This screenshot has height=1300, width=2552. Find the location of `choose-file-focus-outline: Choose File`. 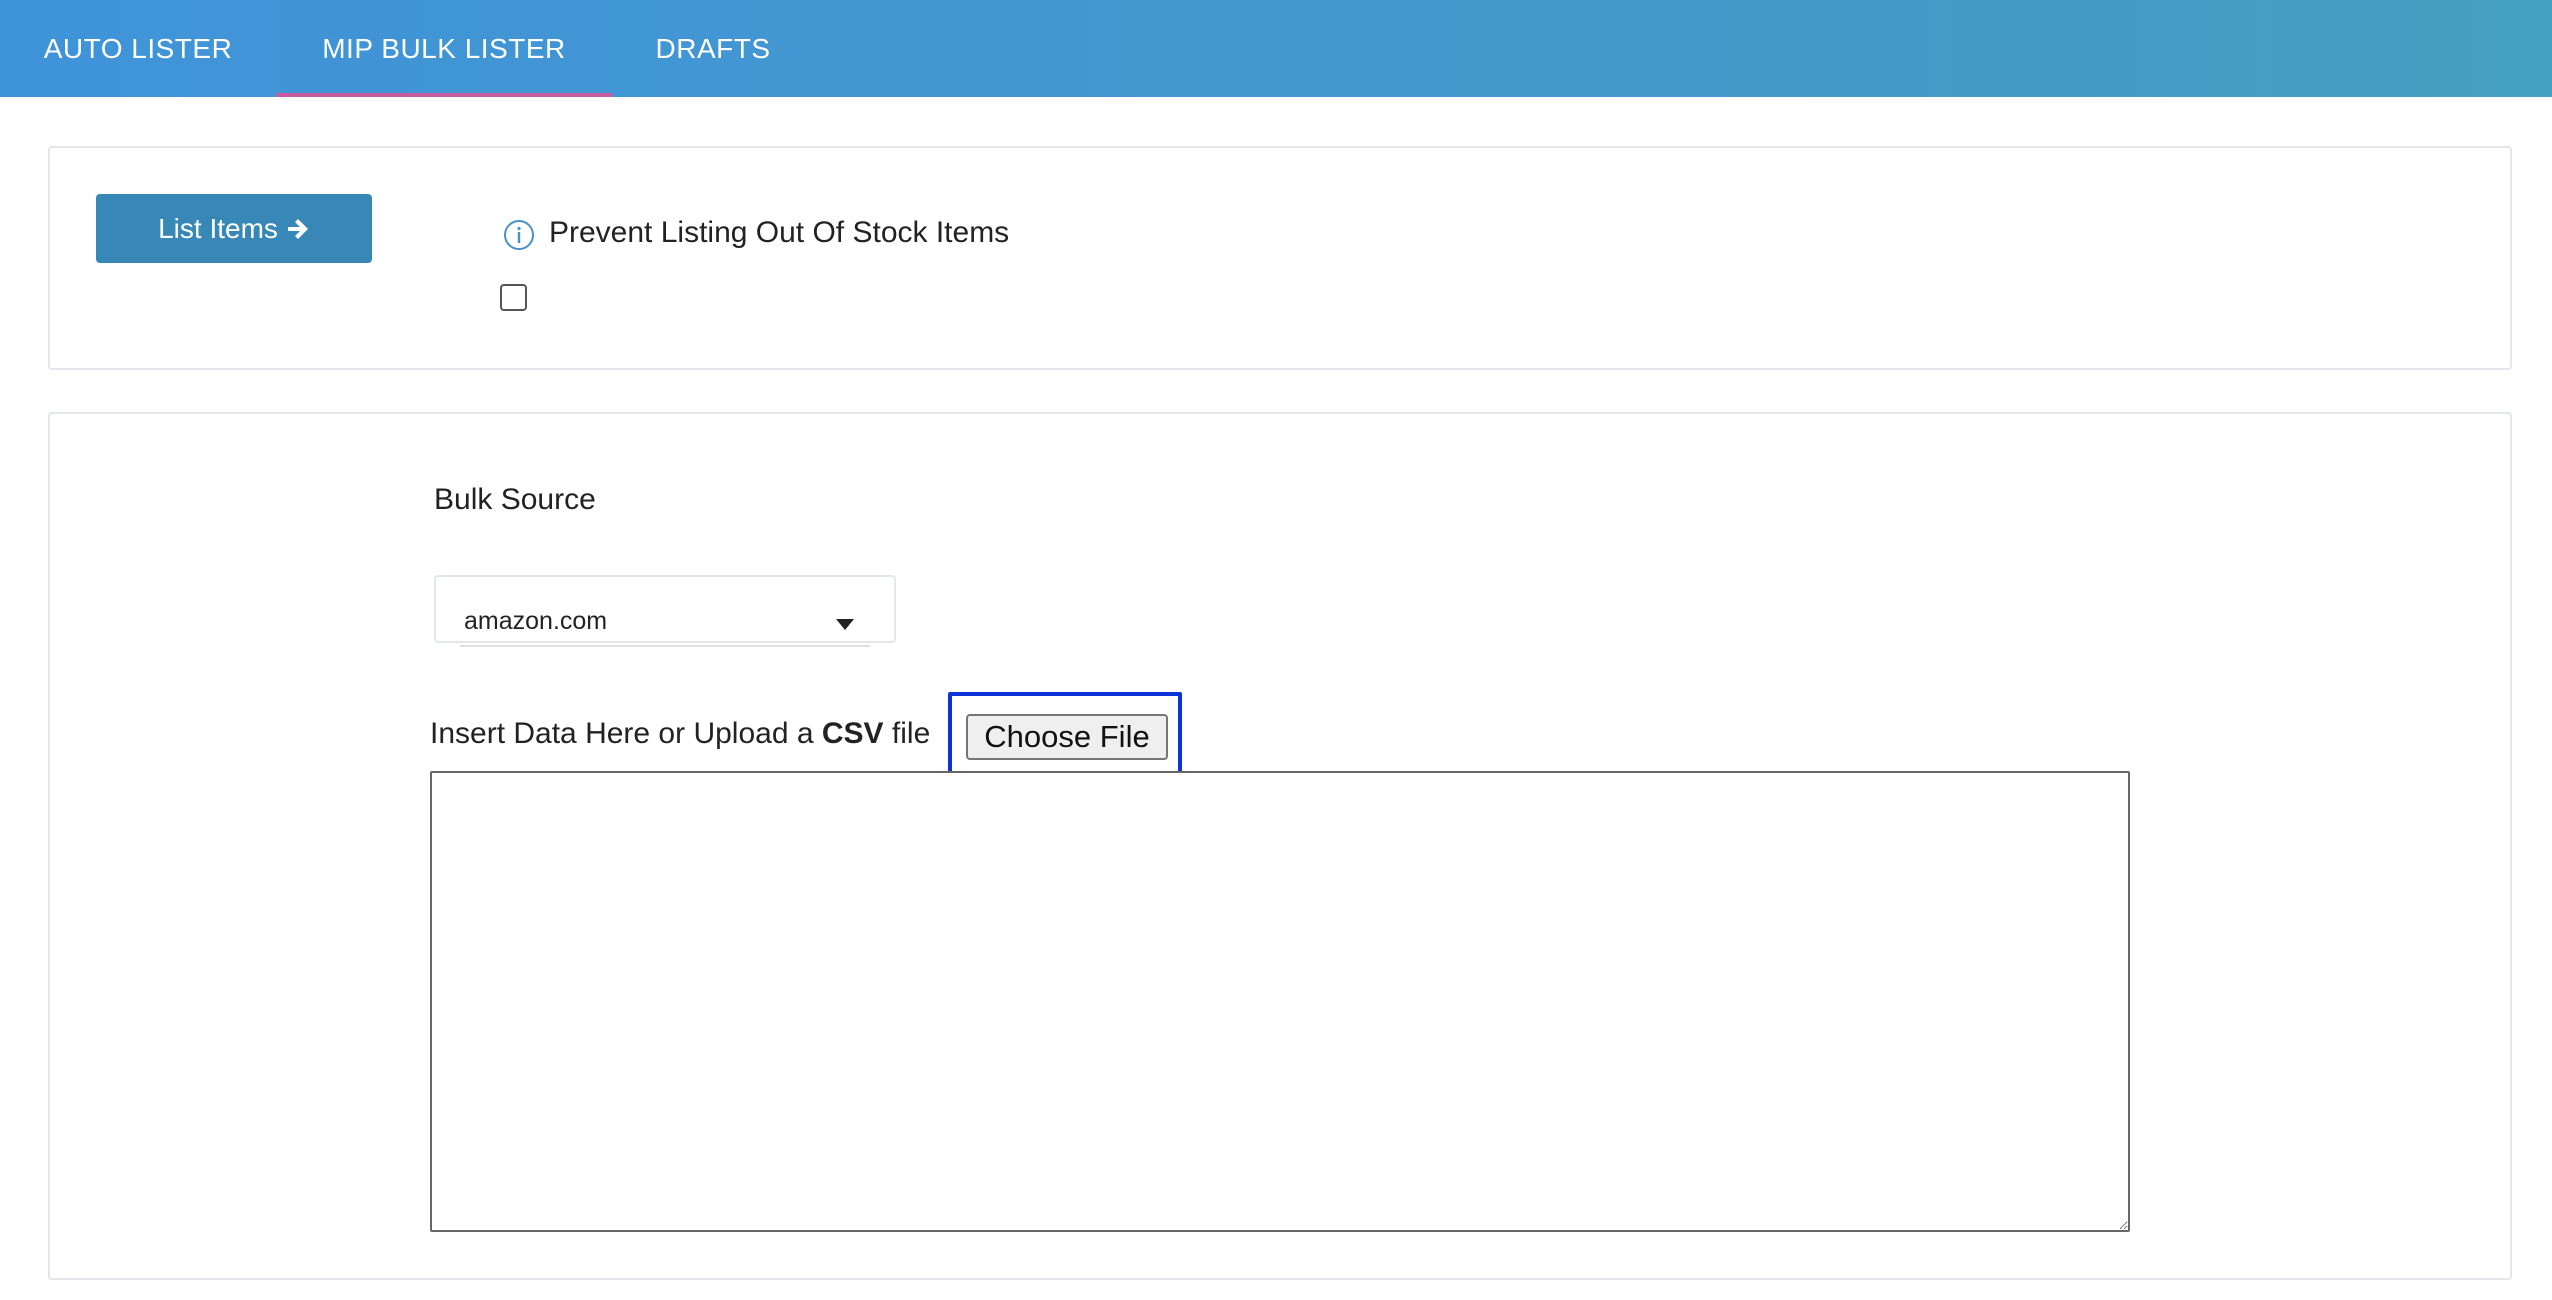

choose-file-focus-outline: Choose File is located at coordinates (1065, 735).